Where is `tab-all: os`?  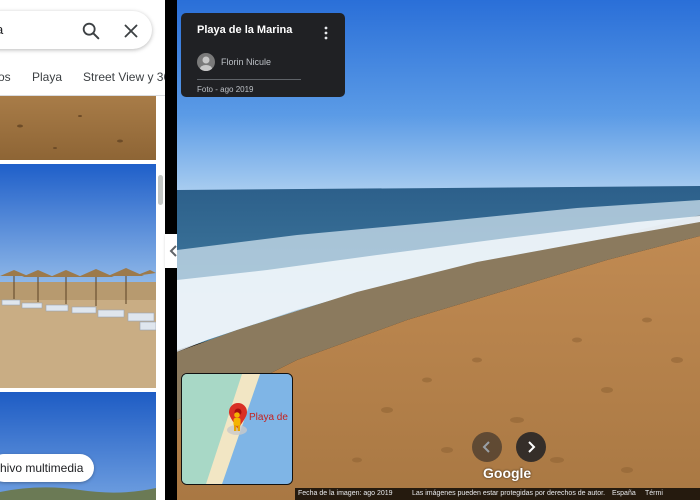
tab-all: os is located at coordinates (5, 77).